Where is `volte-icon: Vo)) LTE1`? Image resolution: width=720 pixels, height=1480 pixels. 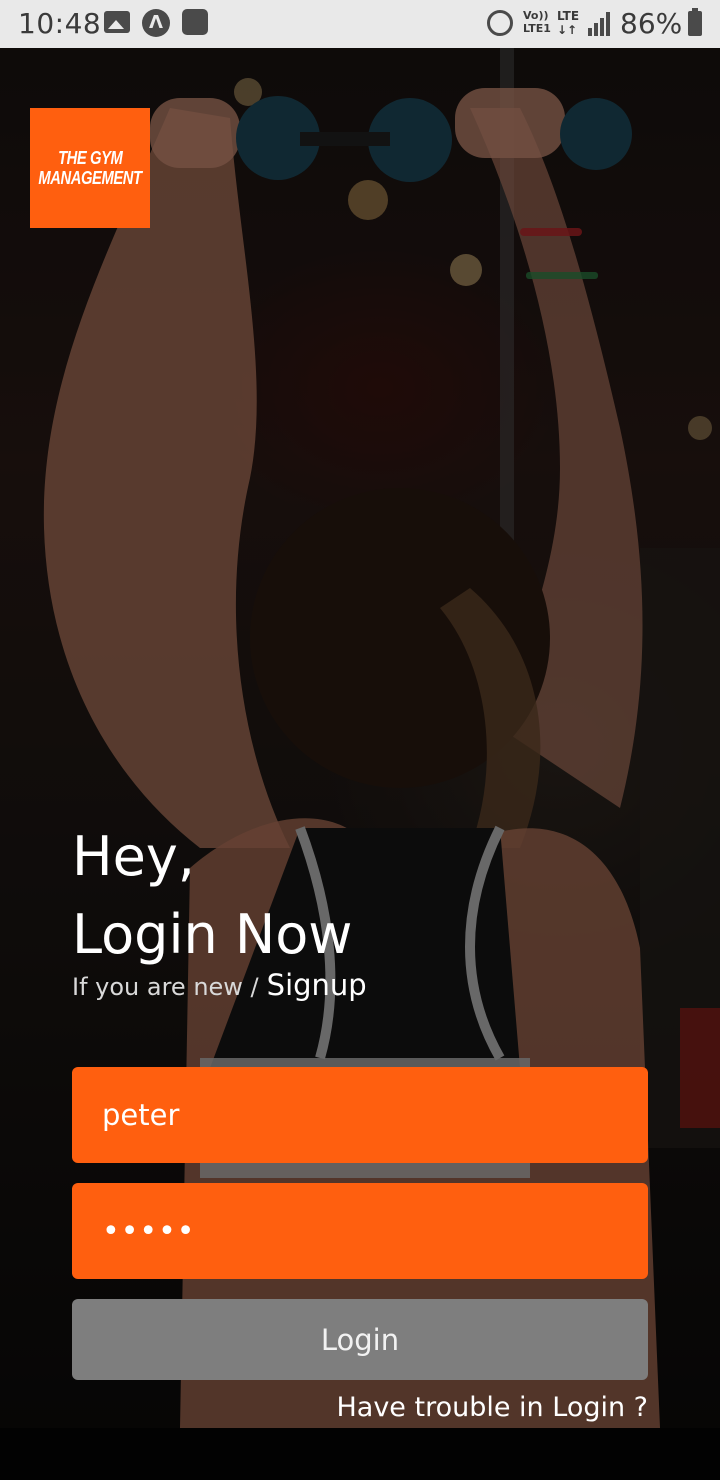
volte-icon: Vo)) LTE1 is located at coordinates (537, 22).